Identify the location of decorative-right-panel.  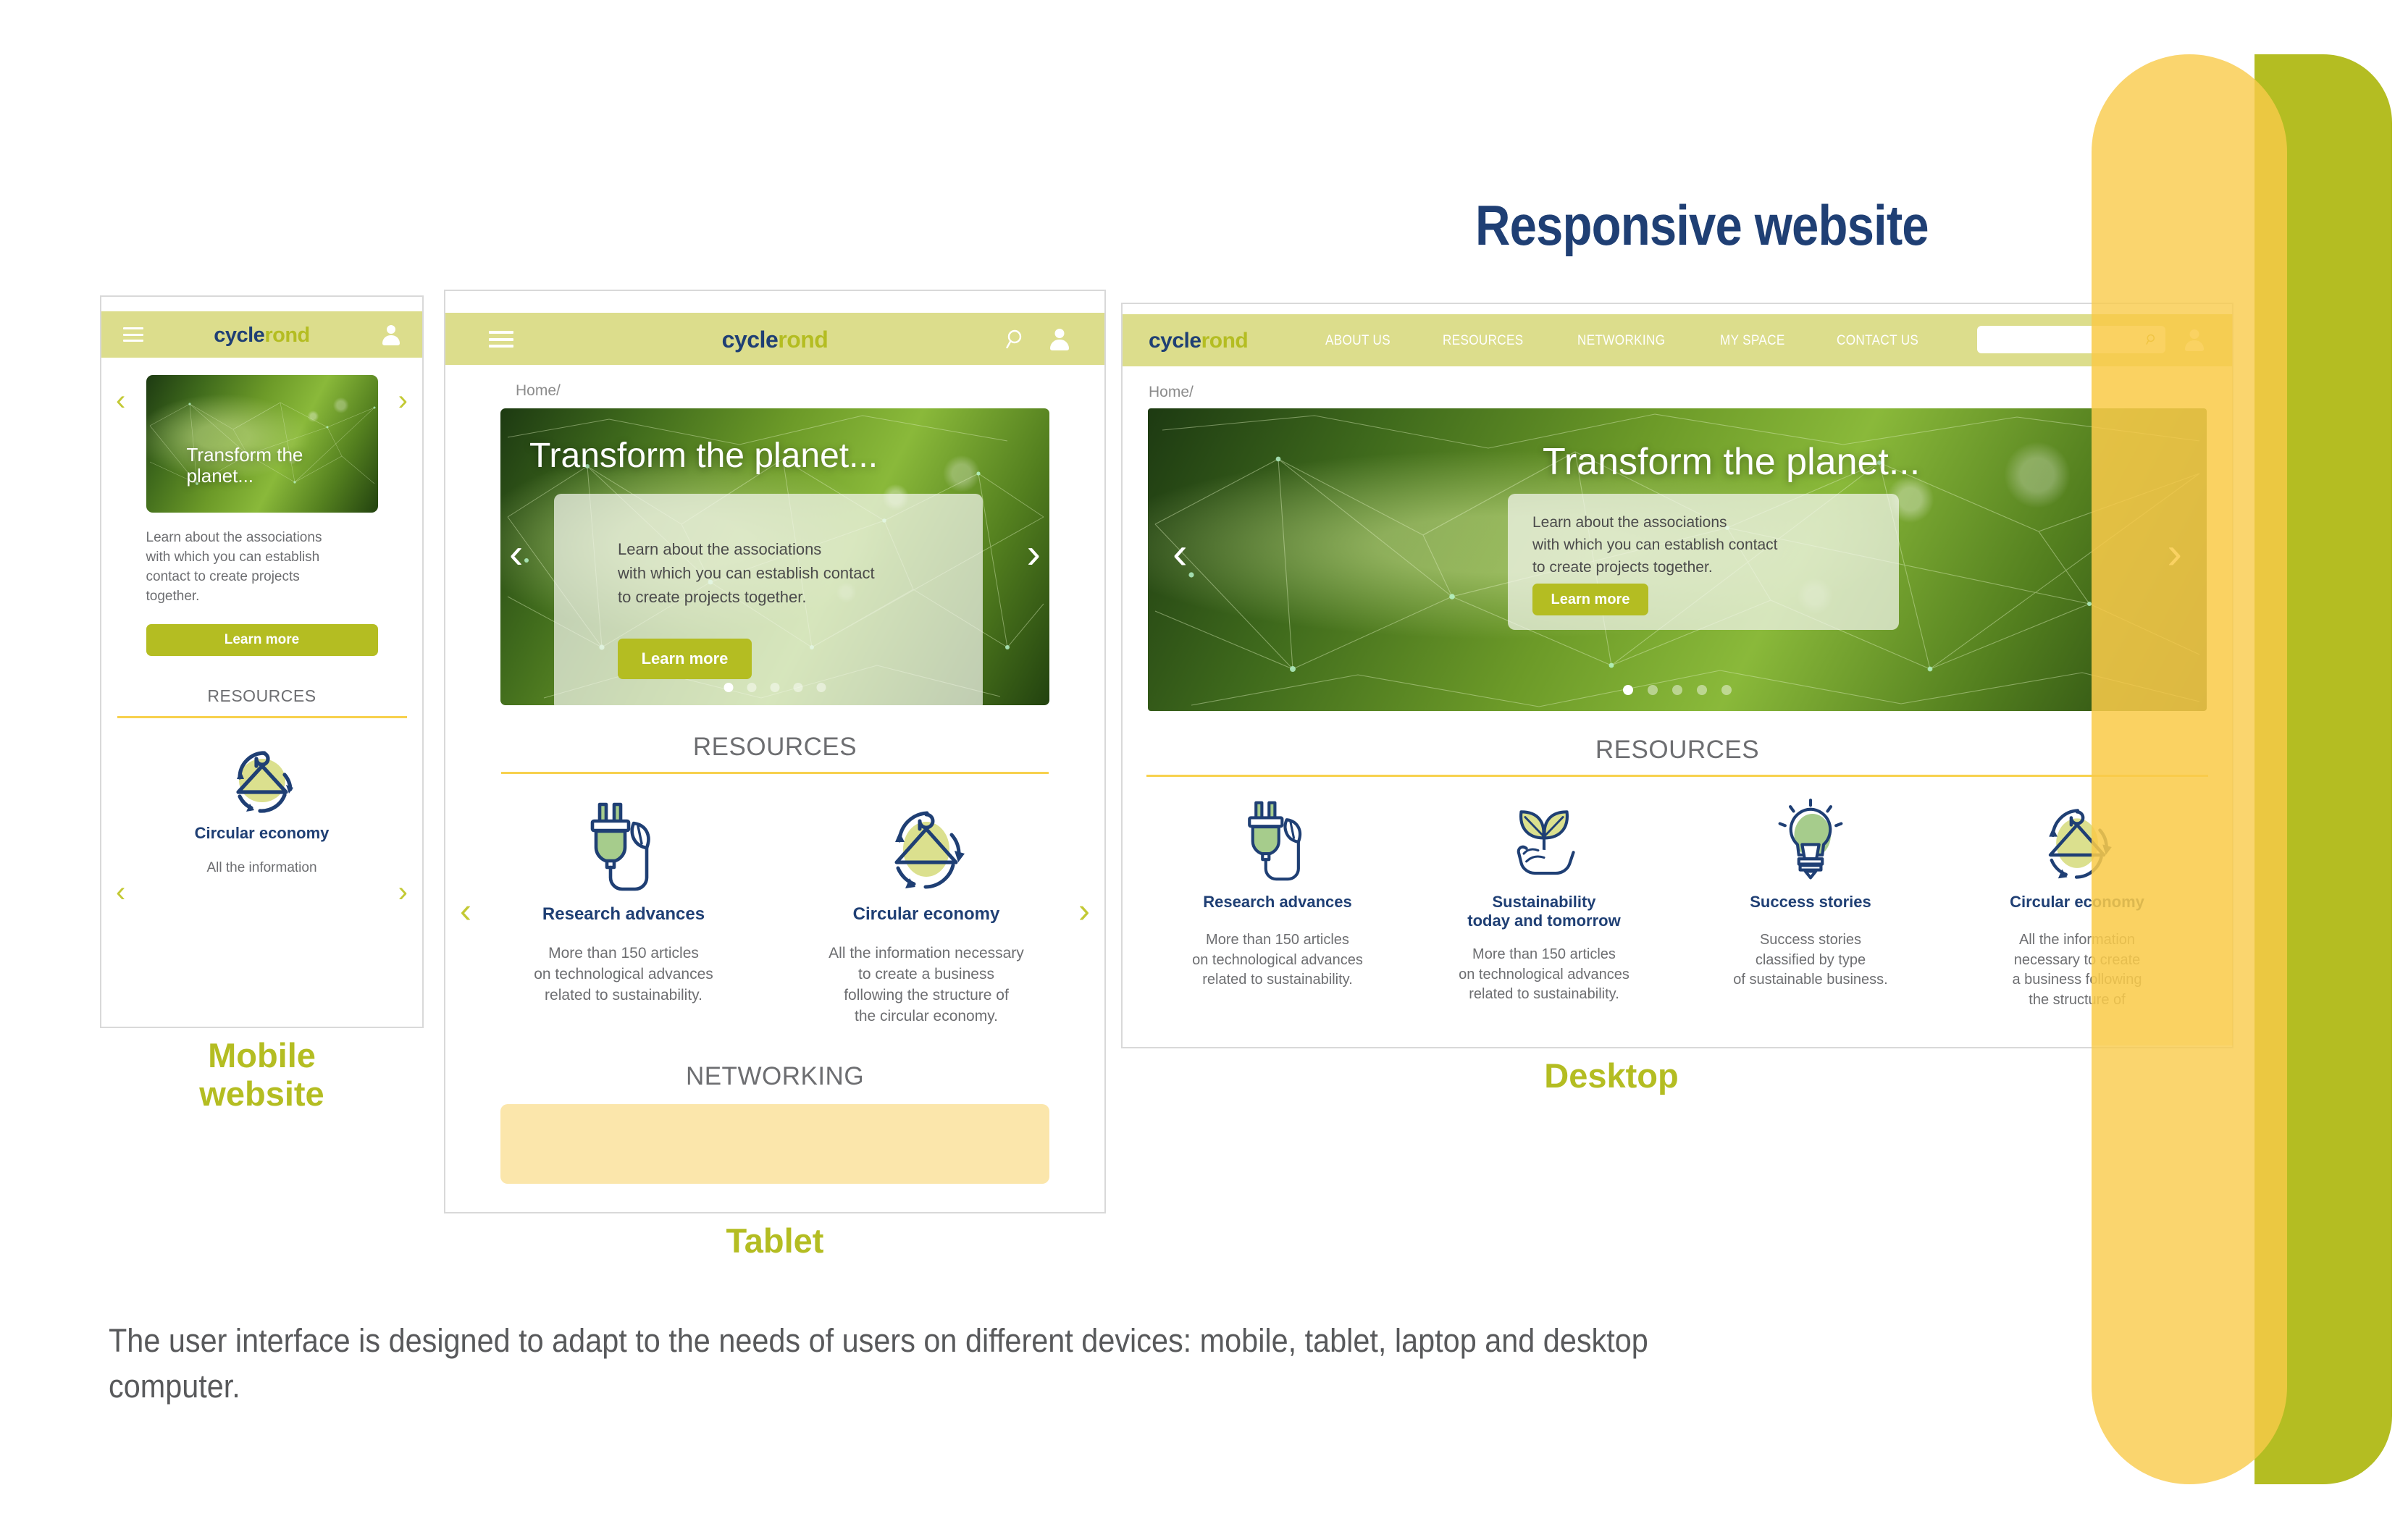
(2242, 769).